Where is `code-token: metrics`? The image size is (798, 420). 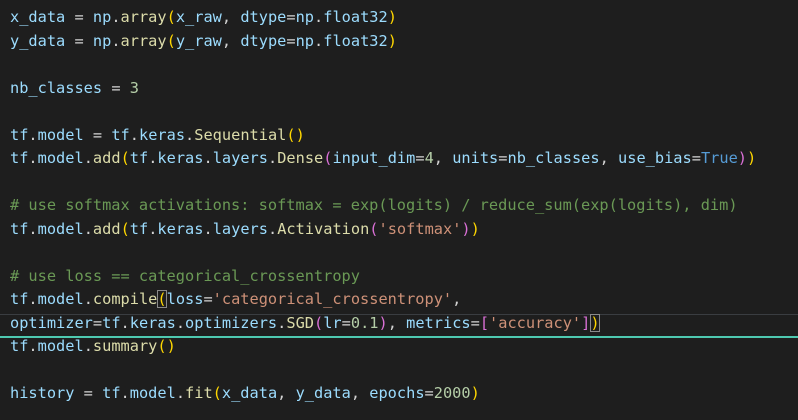 code-token: metrics is located at coordinates (438, 322).